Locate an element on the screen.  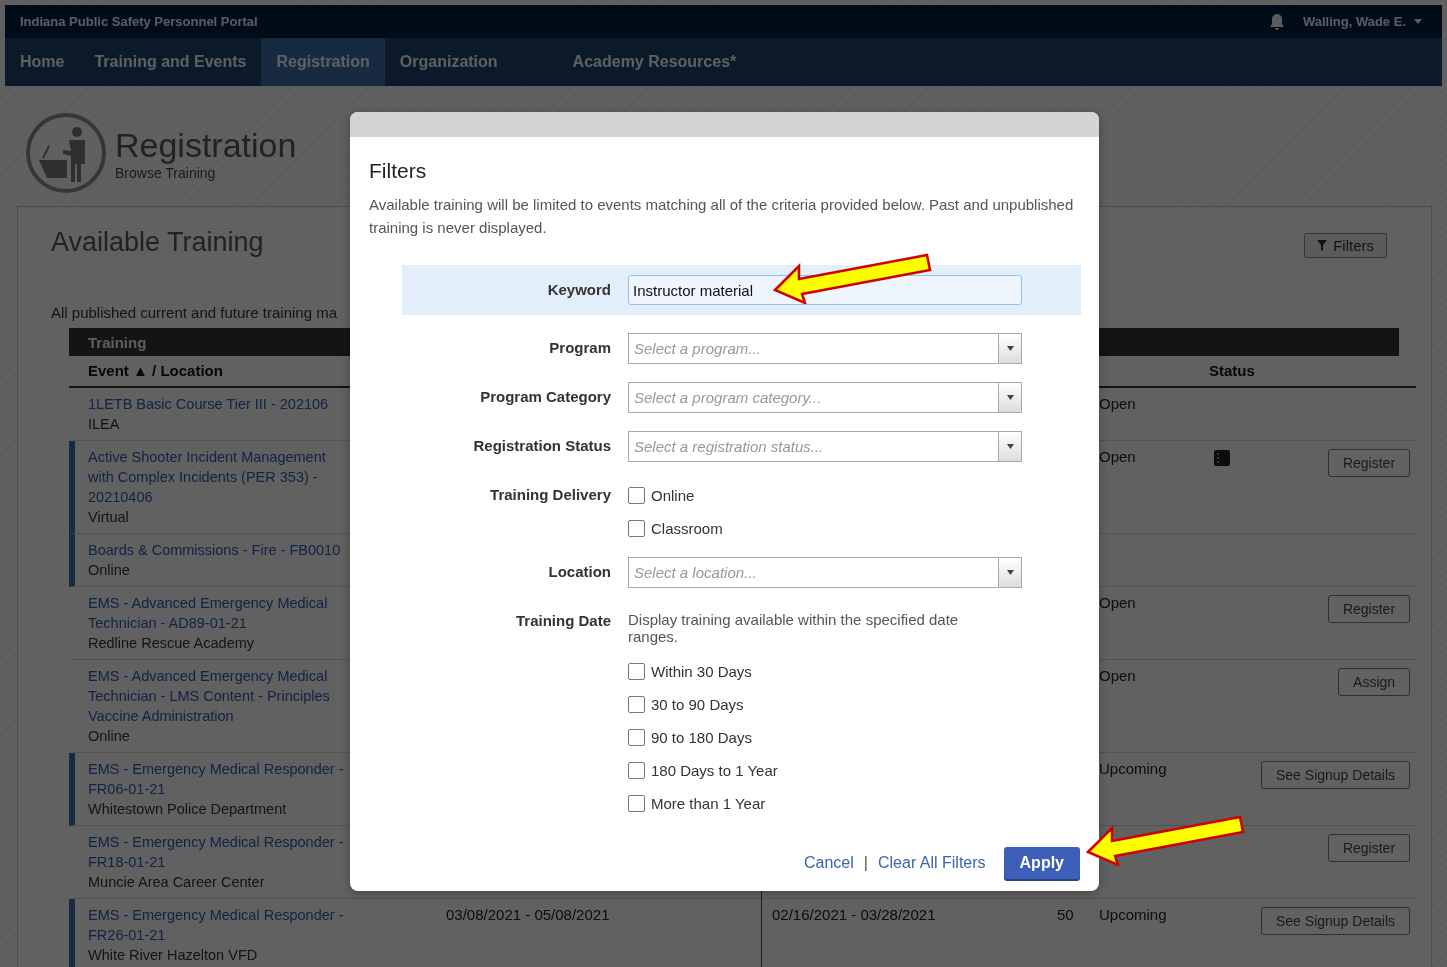
intro-text: All published current and future training ma is located at coordinates (194, 312).